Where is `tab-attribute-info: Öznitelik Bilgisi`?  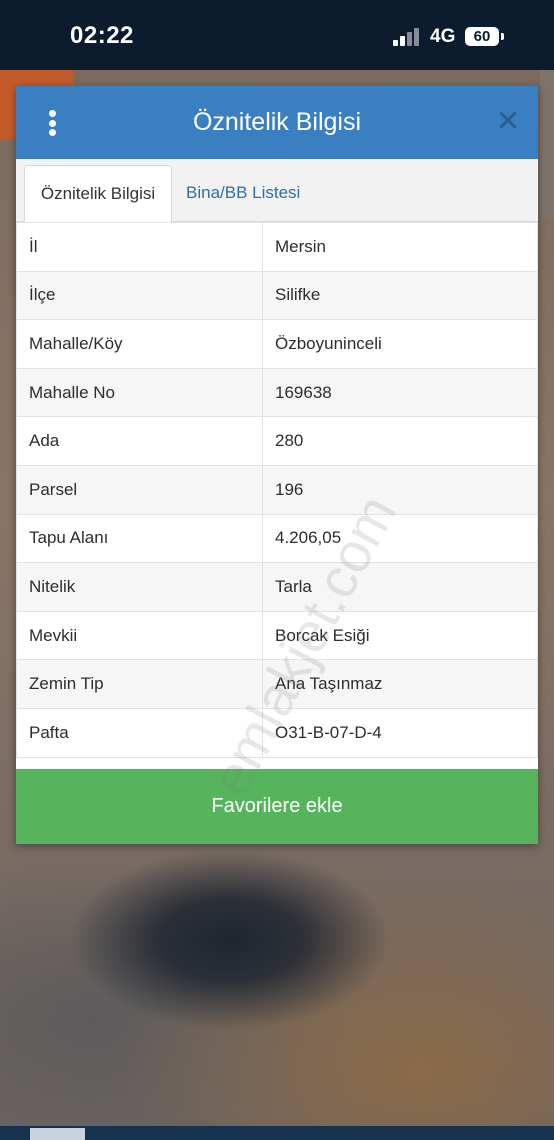 tab-attribute-info: Öznitelik Bilgisi is located at coordinates (98, 194).